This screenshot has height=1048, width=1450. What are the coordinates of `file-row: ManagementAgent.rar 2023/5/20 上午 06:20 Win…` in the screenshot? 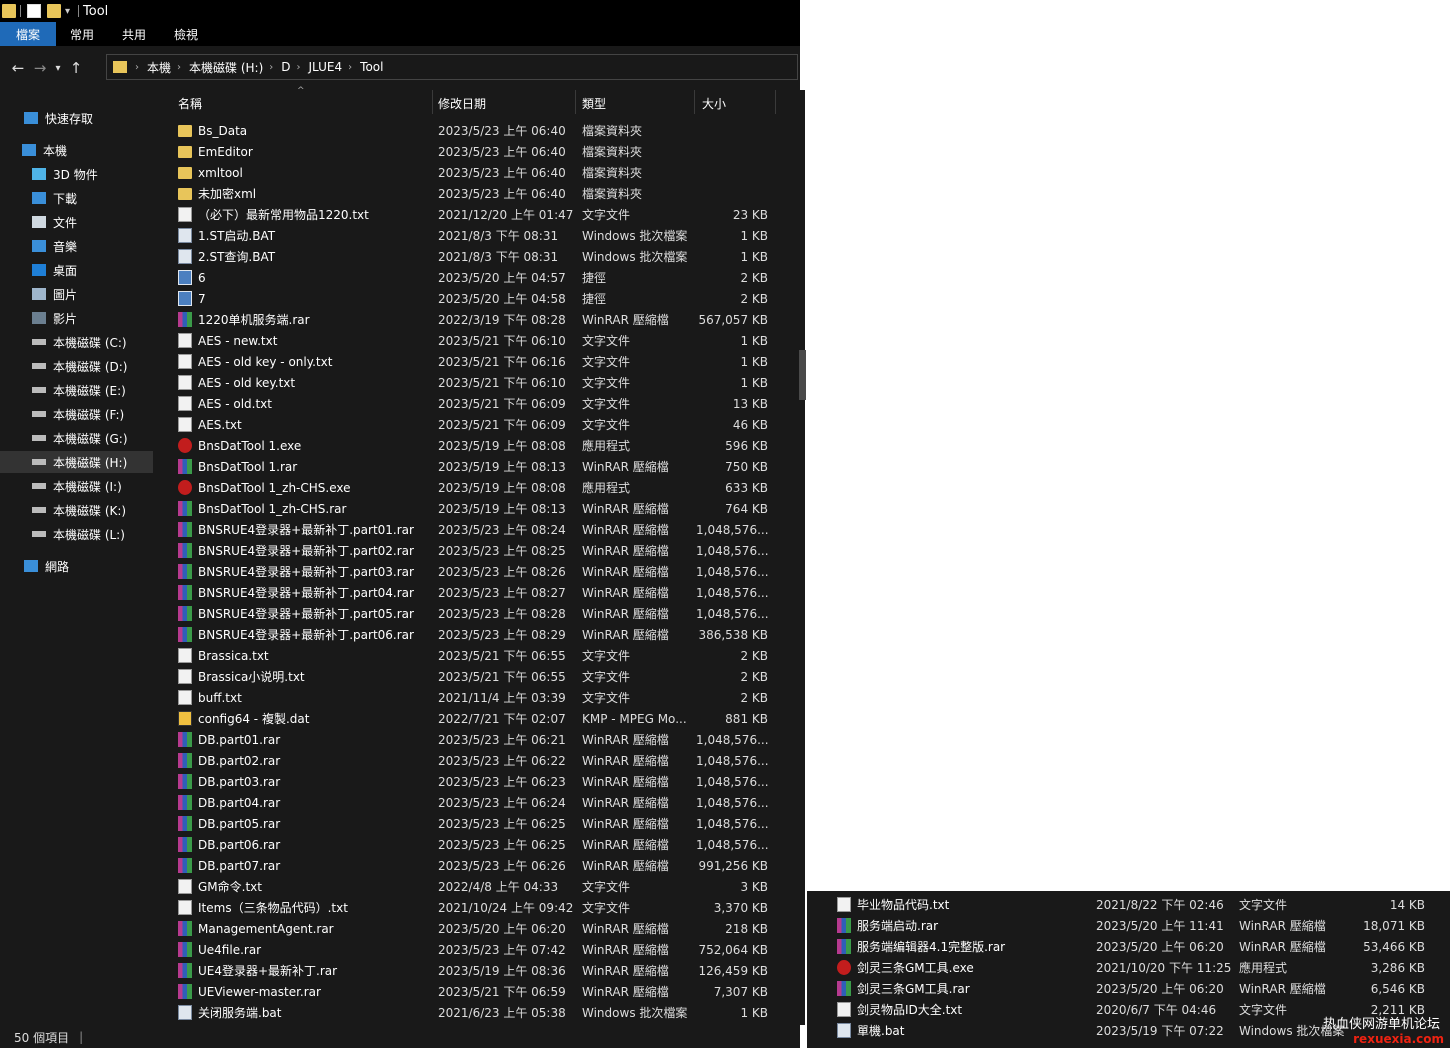 It's located at (480, 928).